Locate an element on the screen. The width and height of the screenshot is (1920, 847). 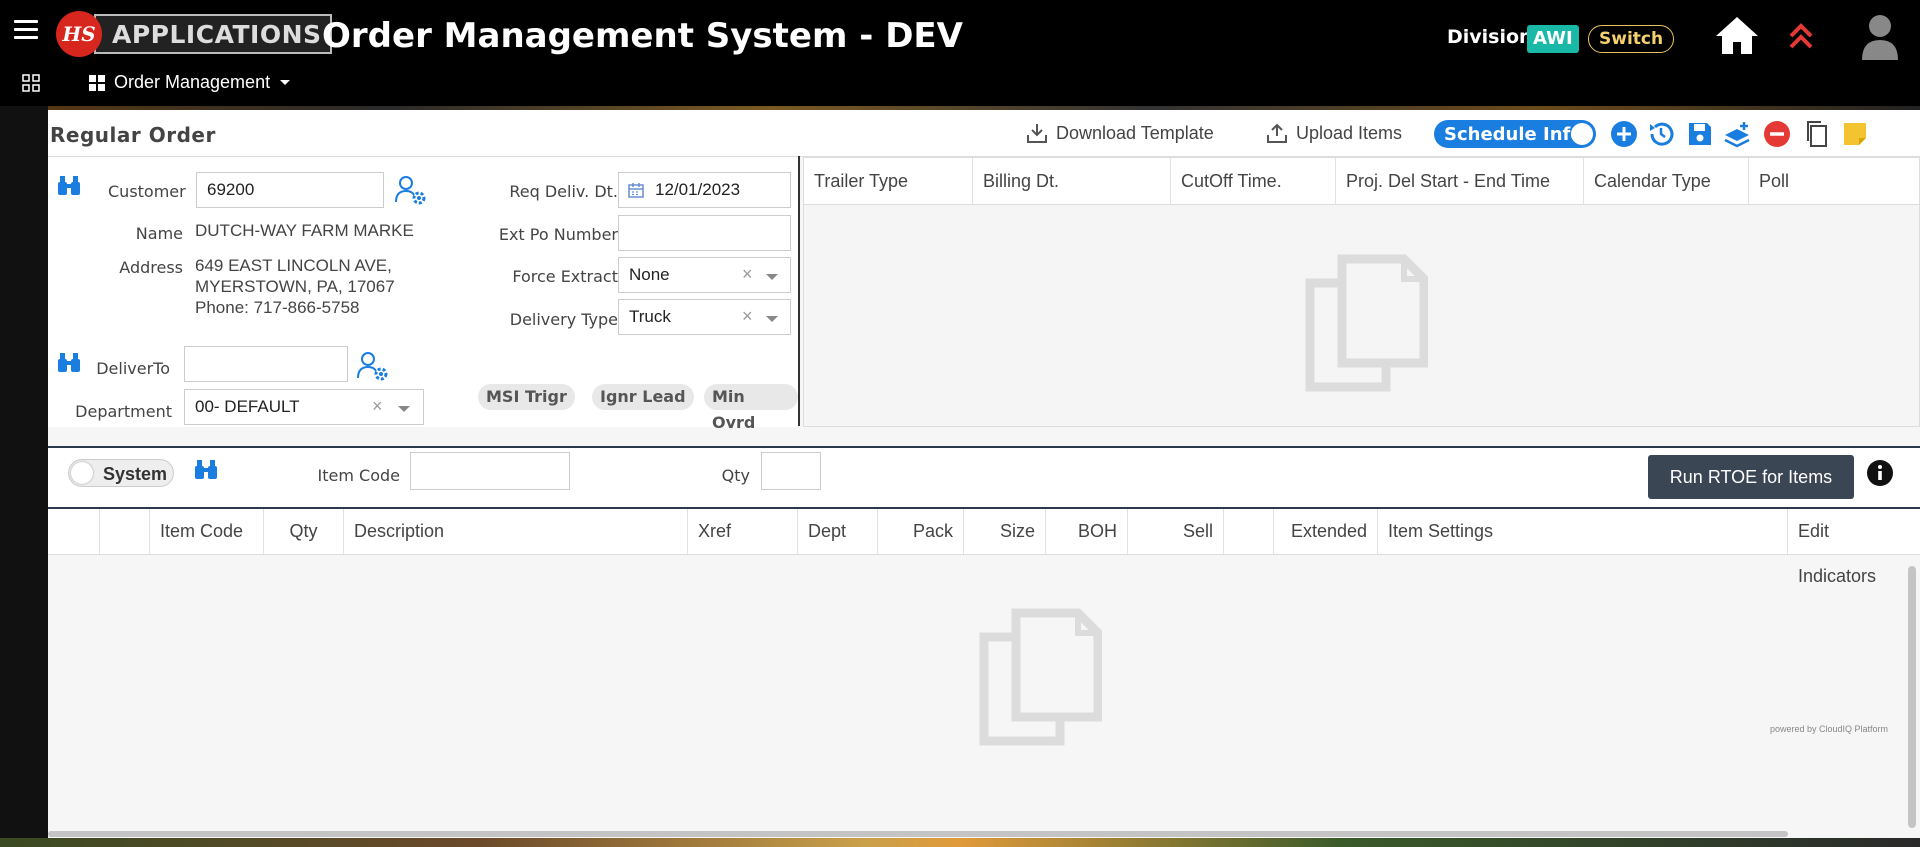
schedule-info-toggle: Schedule Info is located at coordinates (1515, 134).